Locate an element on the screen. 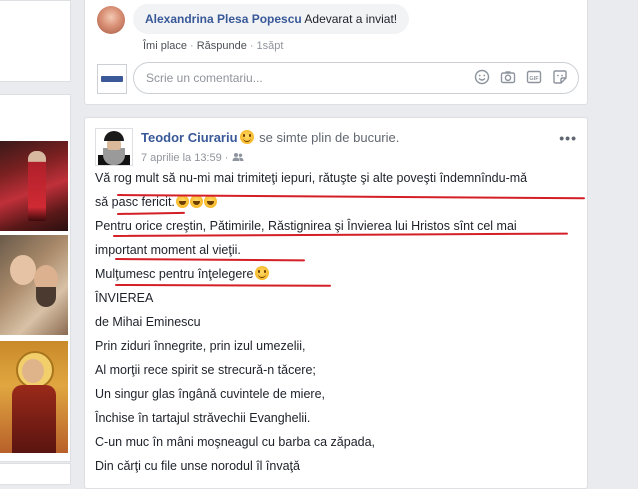 This screenshot has height=489, width=638. comment-actions: Îmi place · Răspunde · 1săpt is located at coordinates (213, 46).